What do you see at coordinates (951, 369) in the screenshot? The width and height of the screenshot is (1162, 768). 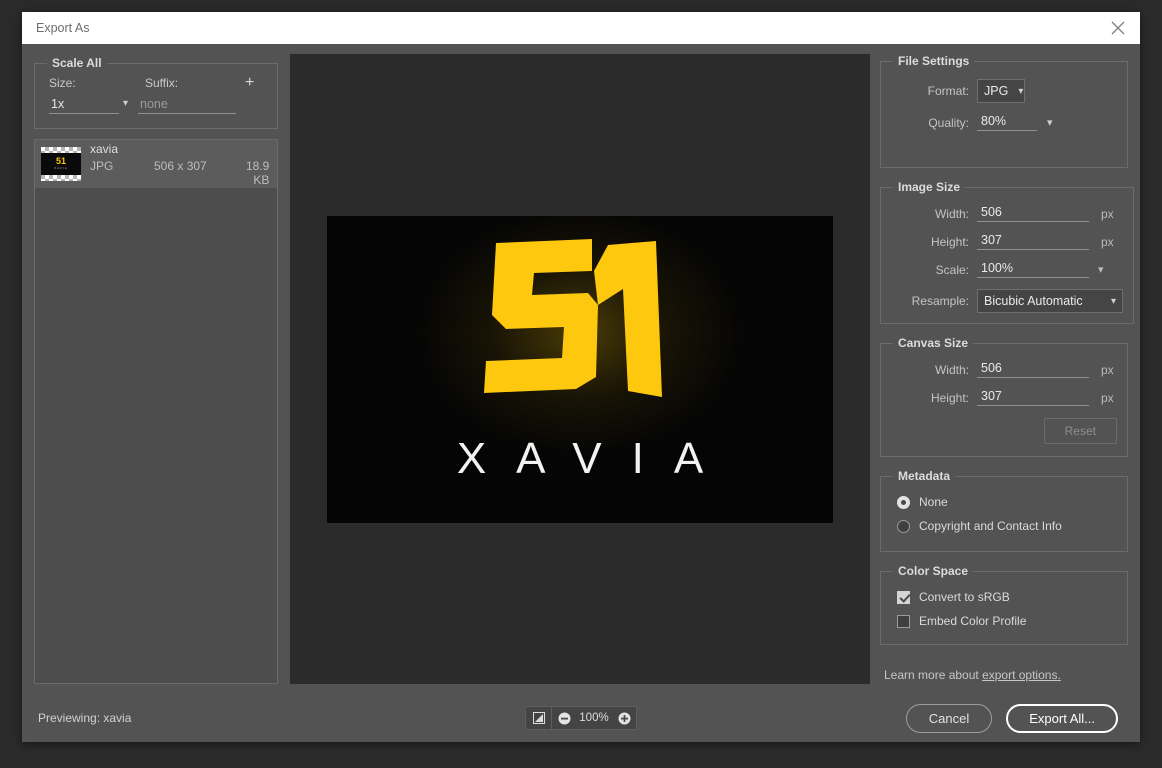 I see `canvas-width-label: Width:` at bounding box center [951, 369].